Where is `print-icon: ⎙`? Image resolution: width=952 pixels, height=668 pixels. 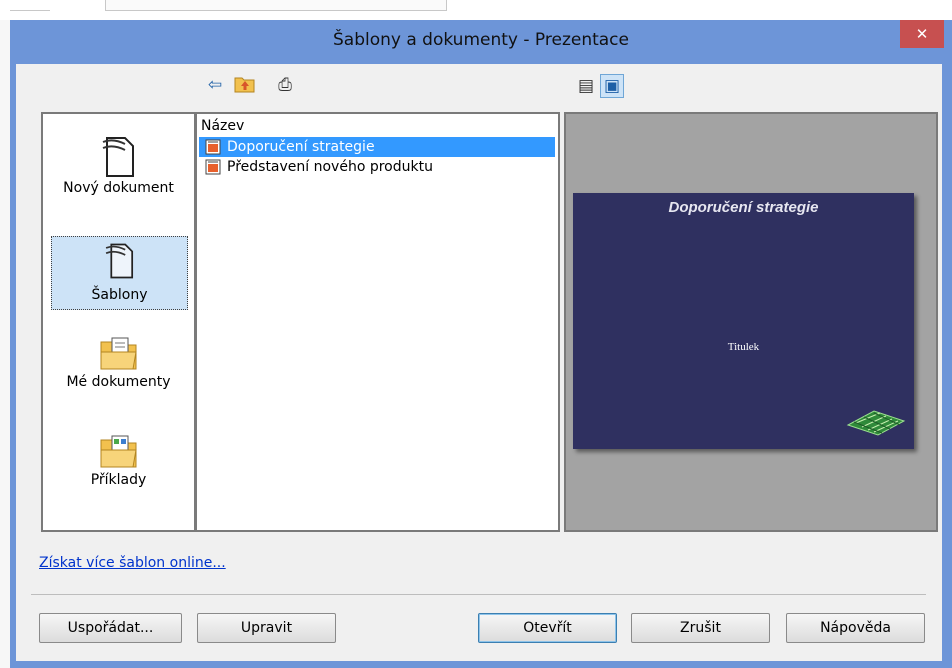
print-icon: ⎙ is located at coordinates (285, 85).